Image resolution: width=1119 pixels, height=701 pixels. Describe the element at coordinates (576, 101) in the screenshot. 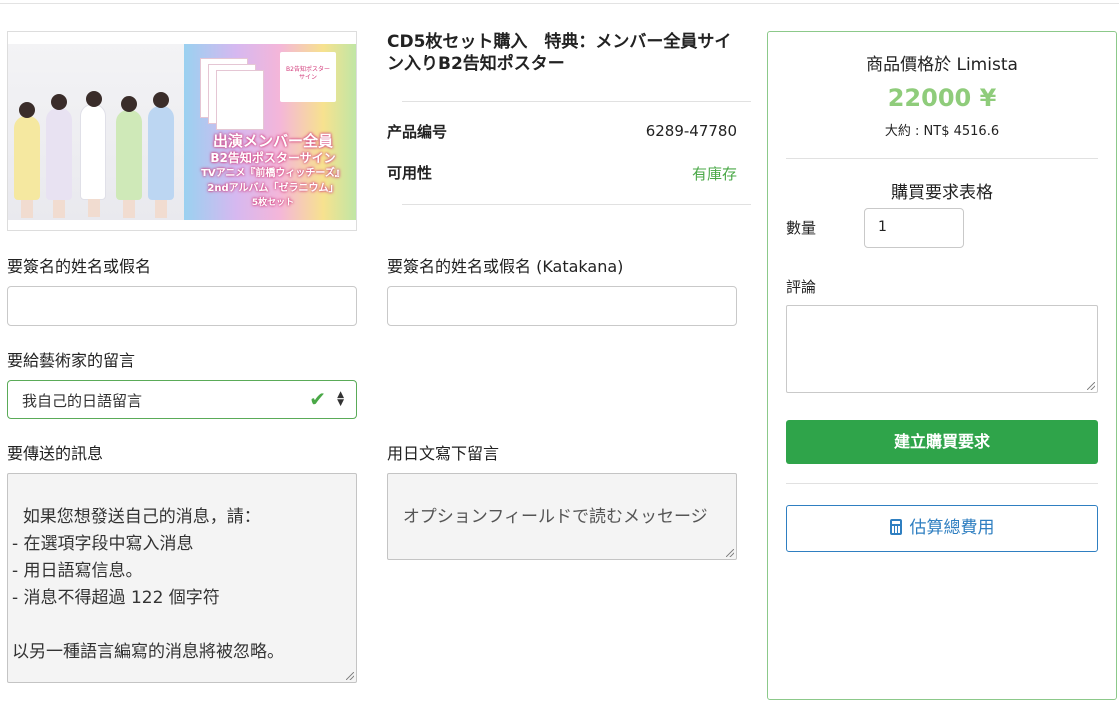

I see `info-divider-top` at that location.